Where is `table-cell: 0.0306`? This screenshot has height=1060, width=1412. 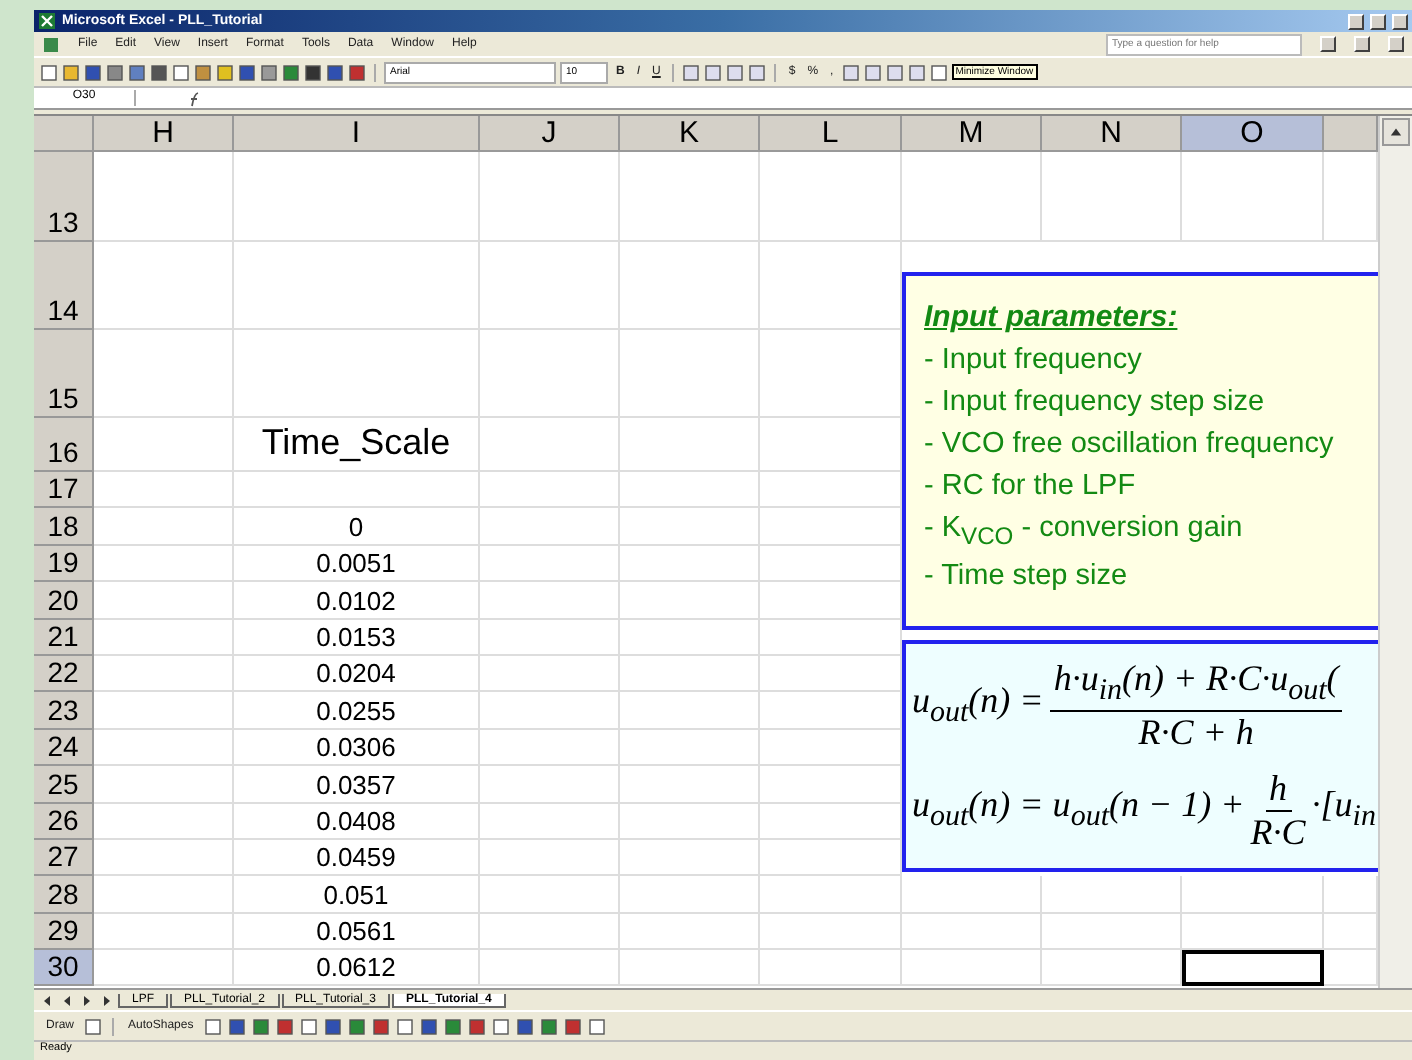
table-cell: 0.0306 is located at coordinates (357, 748).